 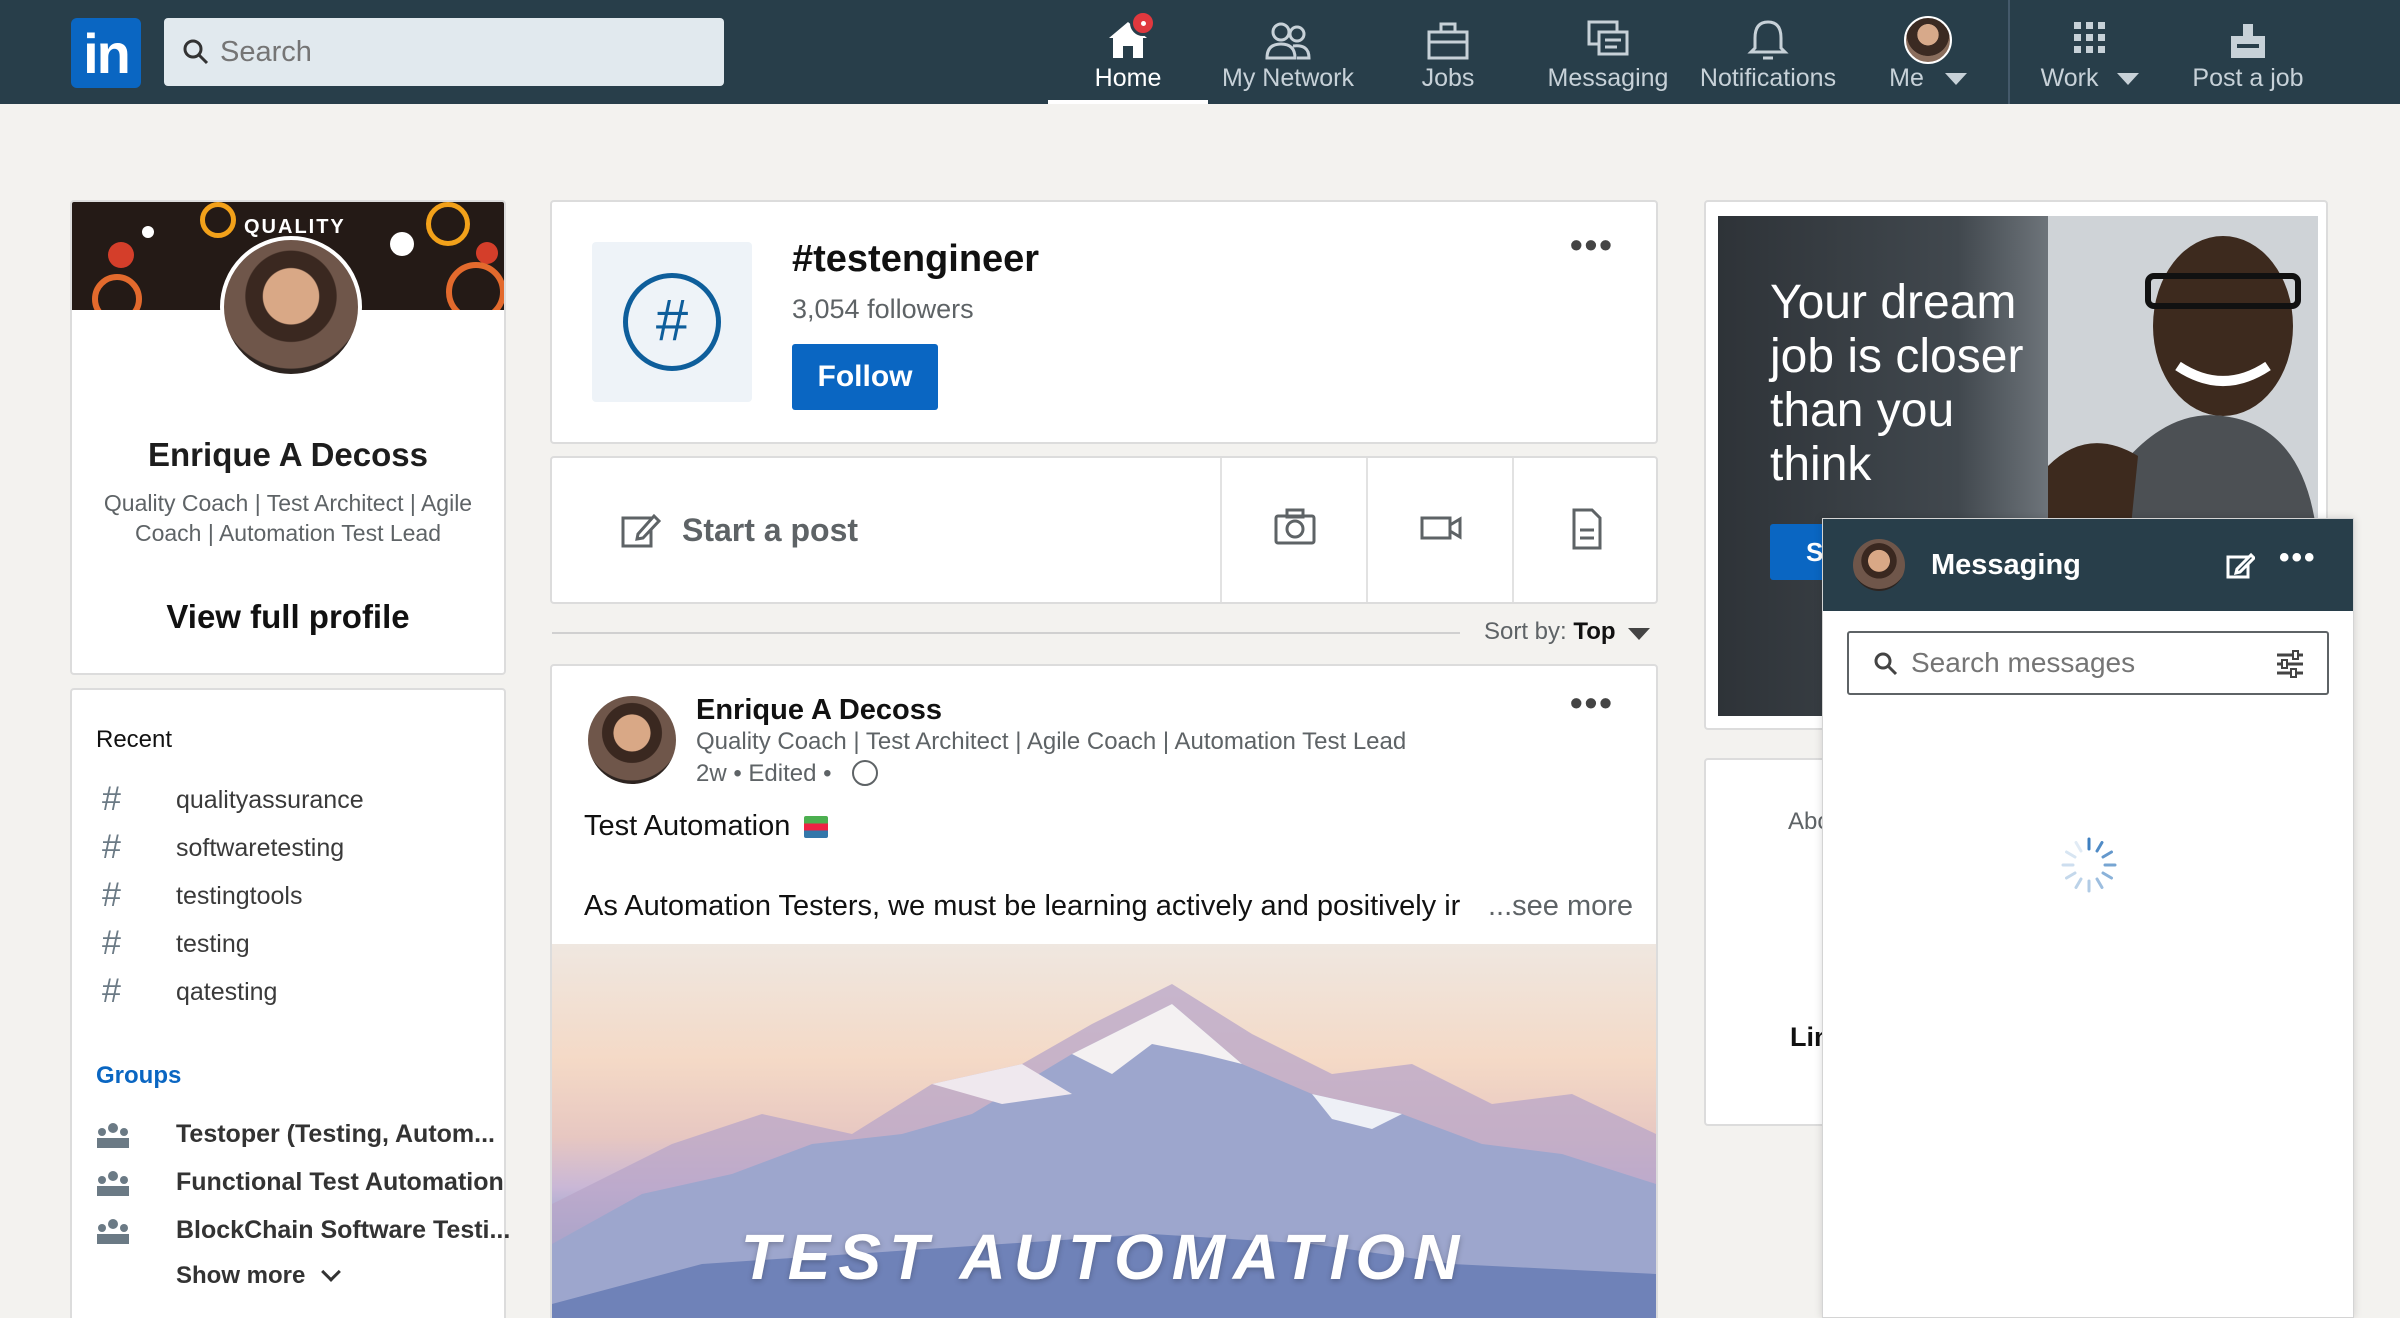 What do you see at coordinates (288, 617) in the screenshot?
I see `view-full-profile-link: View full profile` at bounding box center [288, 617].